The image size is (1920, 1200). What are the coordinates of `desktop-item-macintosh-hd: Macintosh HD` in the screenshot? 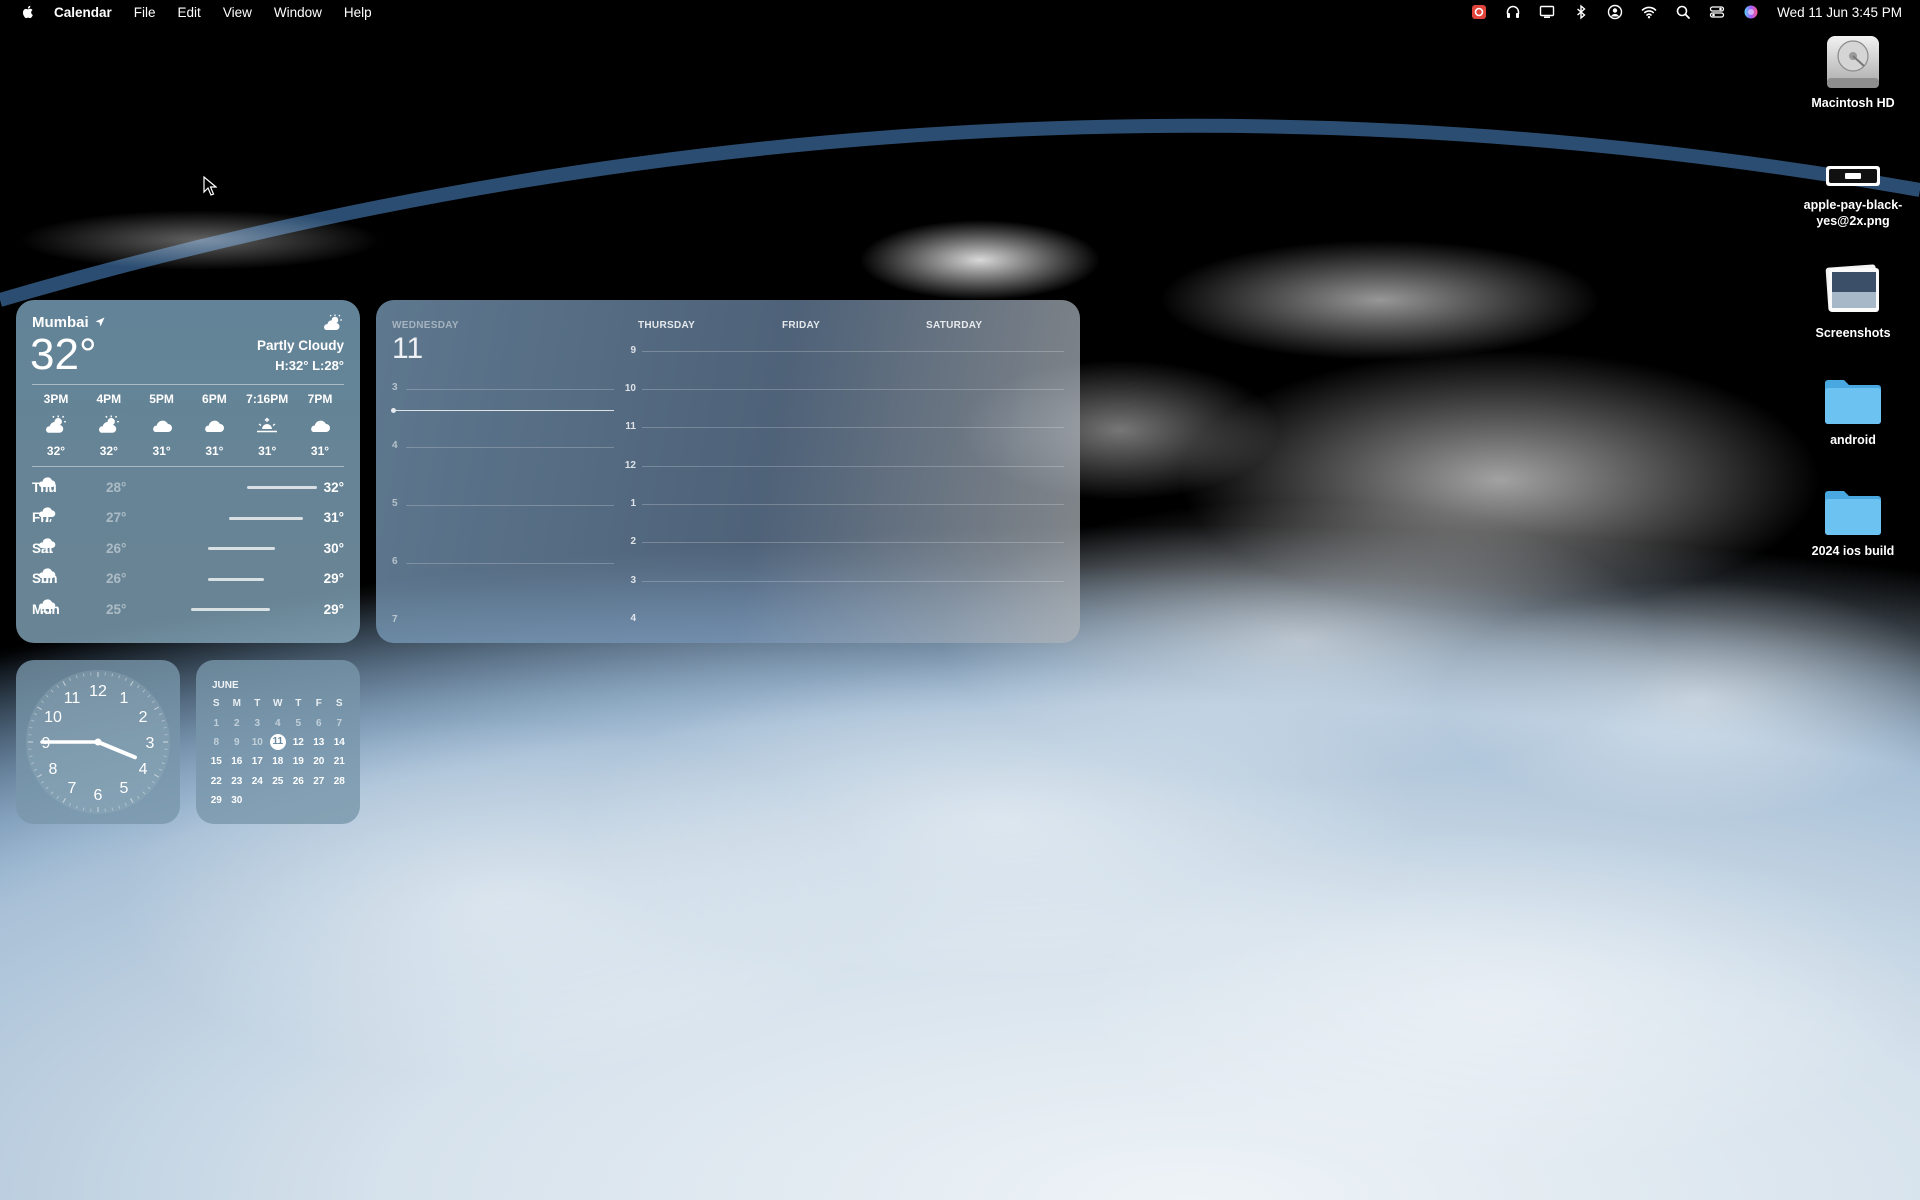 It's located at (1853, 70).